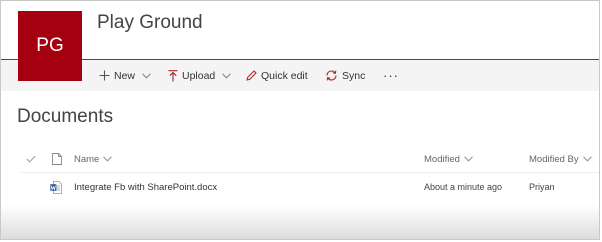 The height and width of the screenshot is (242, 602). Describe the element at coordinates (31, 159) in the screenshot. I see `select-all-checkmark-icon` at that location.